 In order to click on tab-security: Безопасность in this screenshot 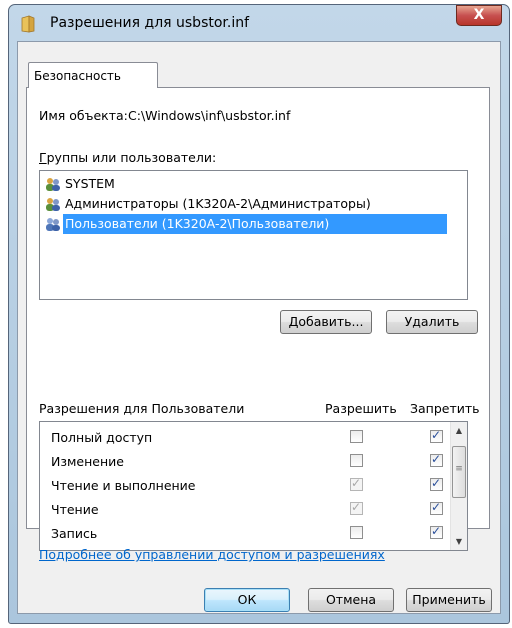, I will do `click(93, 75)`.